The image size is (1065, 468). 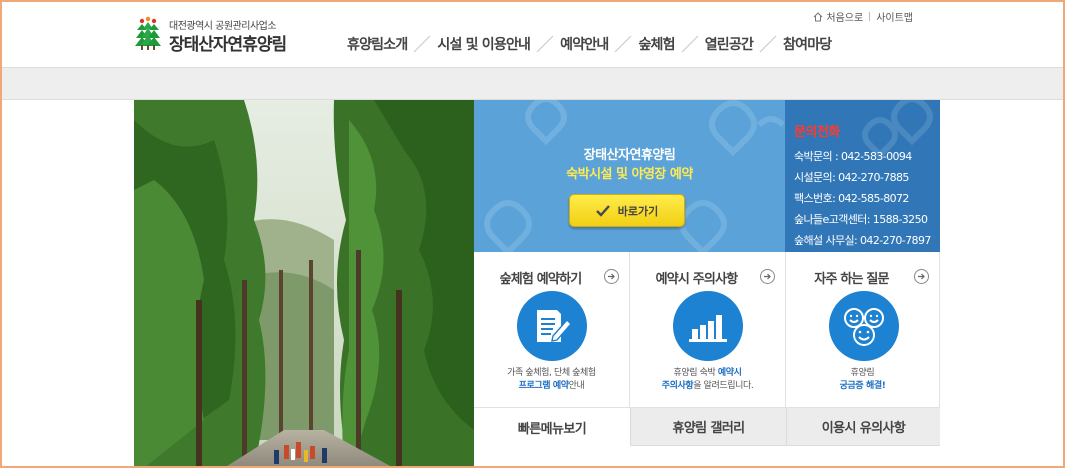 I want to click on nav-item-facilities: 시설 및 이용안내, so click(x=484, y=44).